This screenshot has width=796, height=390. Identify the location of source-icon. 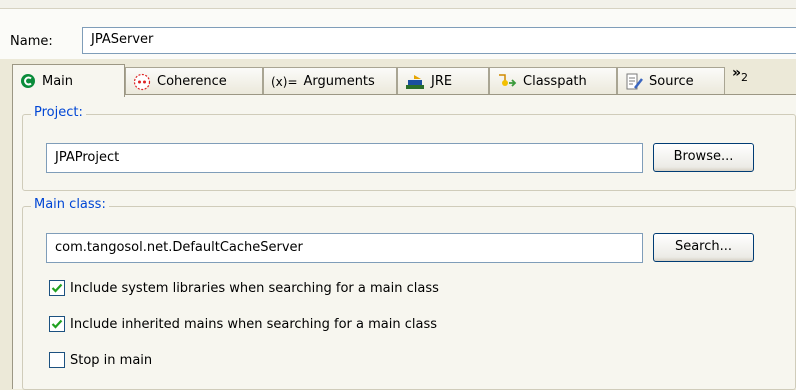
(634, 82).